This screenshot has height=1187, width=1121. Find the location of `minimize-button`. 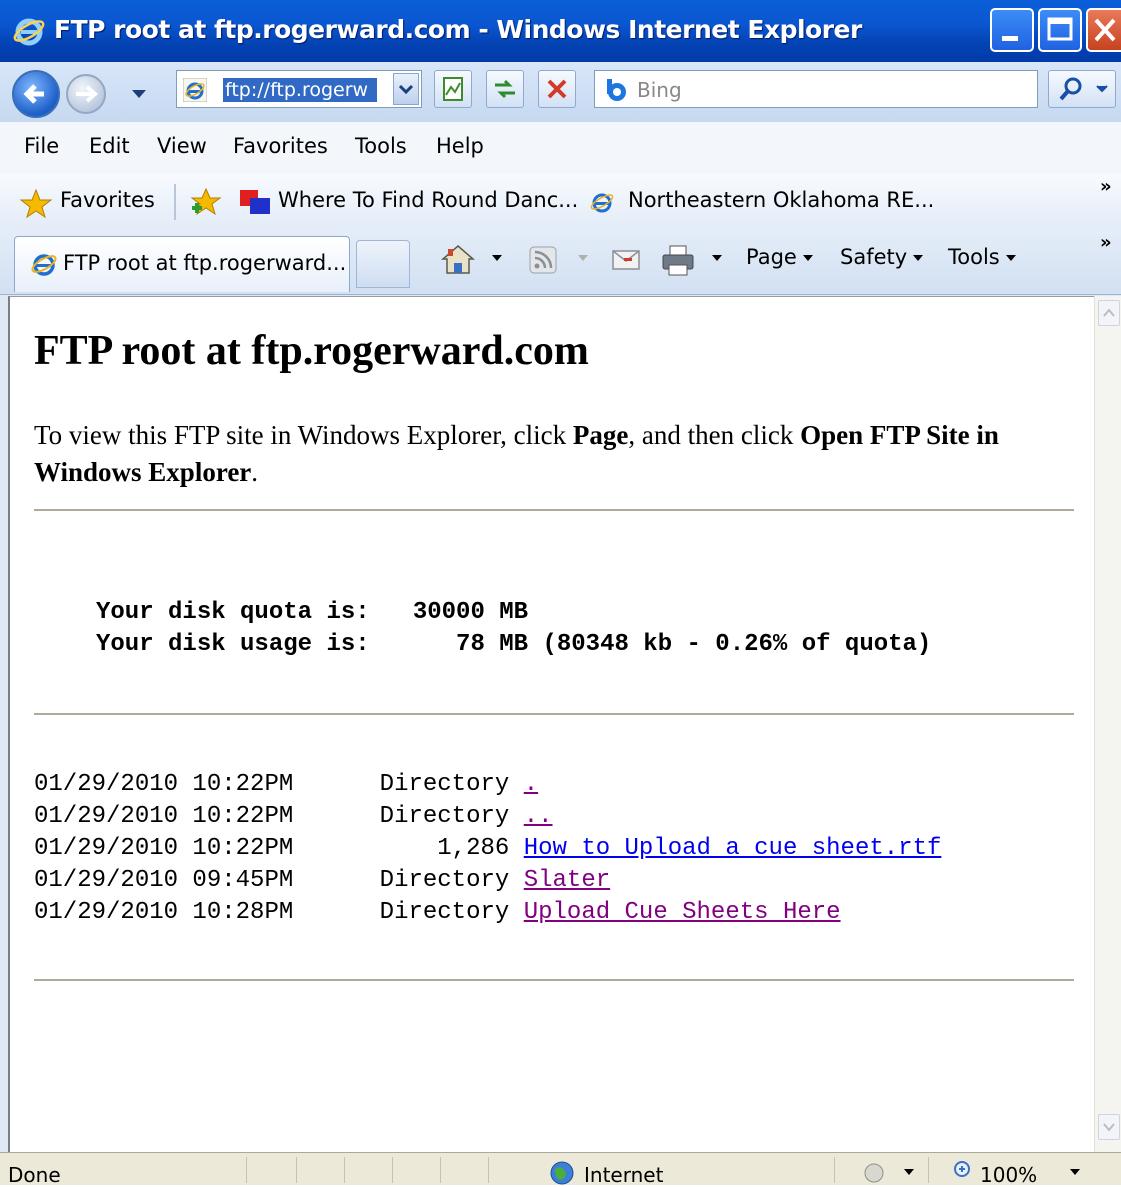

minimize-button is located at coordinates (1012, 30).